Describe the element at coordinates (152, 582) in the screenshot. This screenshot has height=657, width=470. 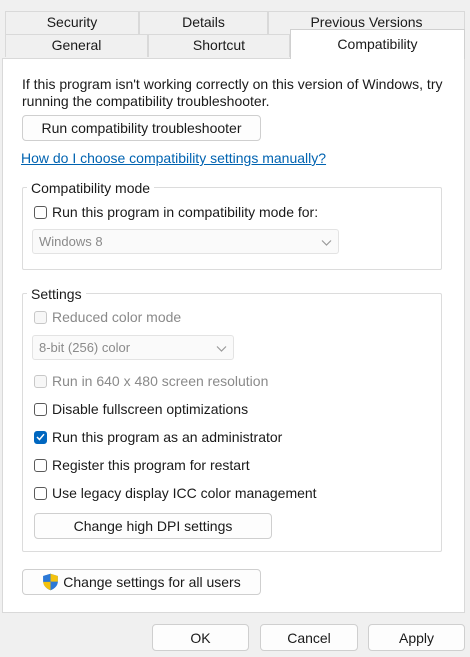
I see `change-all-users-label: Change settings for all users` at that location.